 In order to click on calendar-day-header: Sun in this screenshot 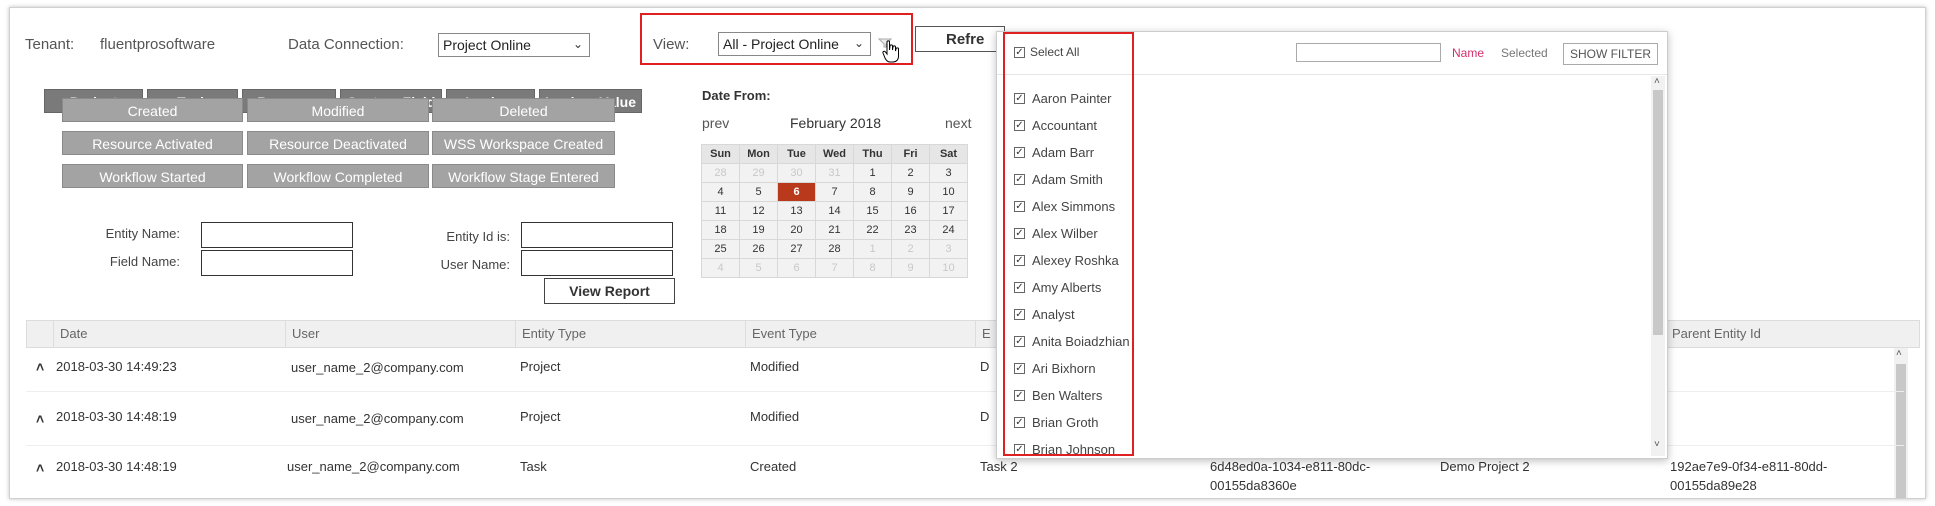, I will do `click(720, 154)`.